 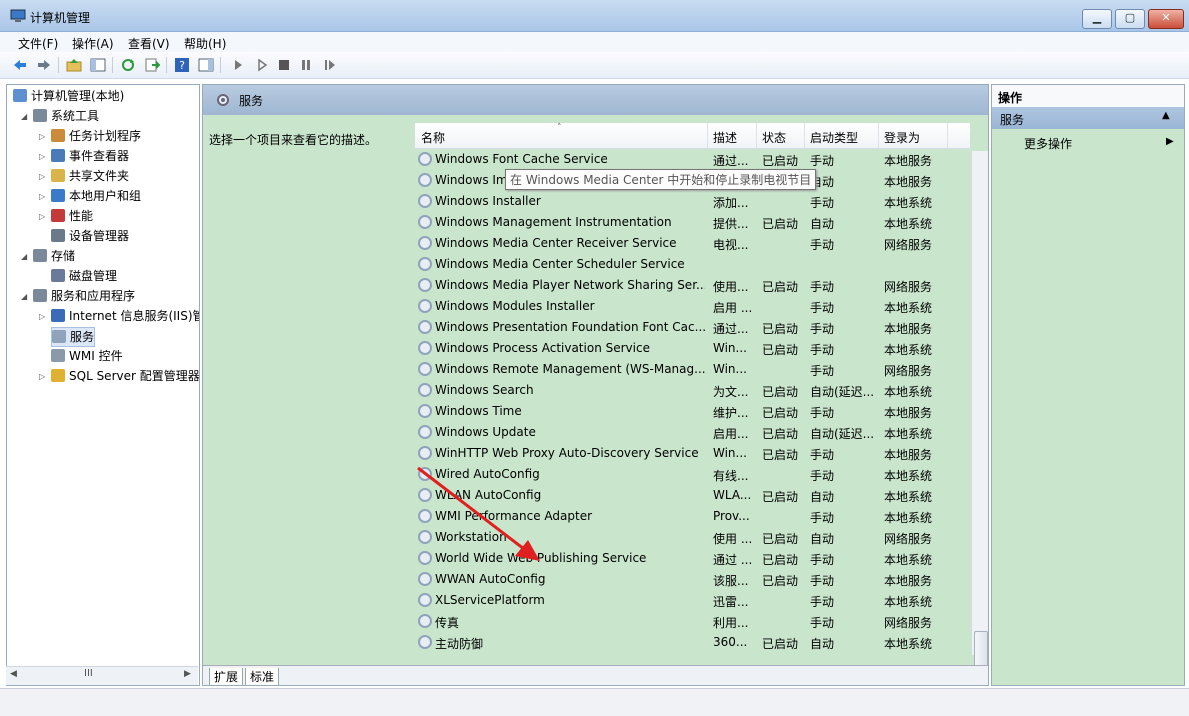 I want to click on column-status: 状态, so click(x=774, y=137).